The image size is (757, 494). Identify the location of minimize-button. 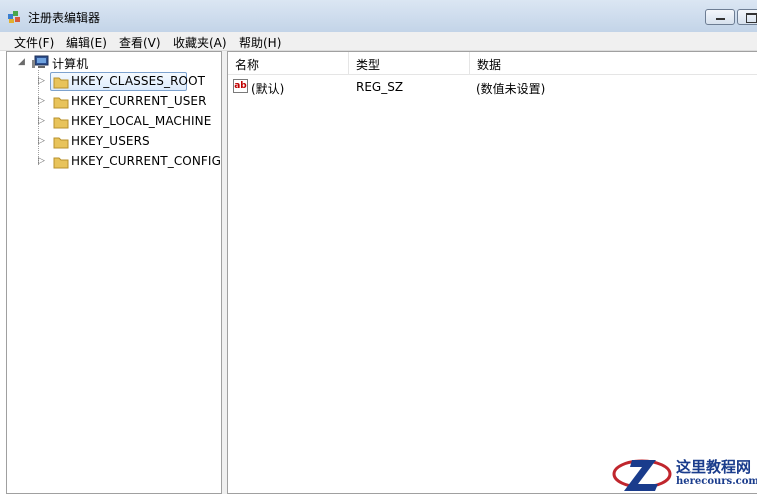
(720, 17).